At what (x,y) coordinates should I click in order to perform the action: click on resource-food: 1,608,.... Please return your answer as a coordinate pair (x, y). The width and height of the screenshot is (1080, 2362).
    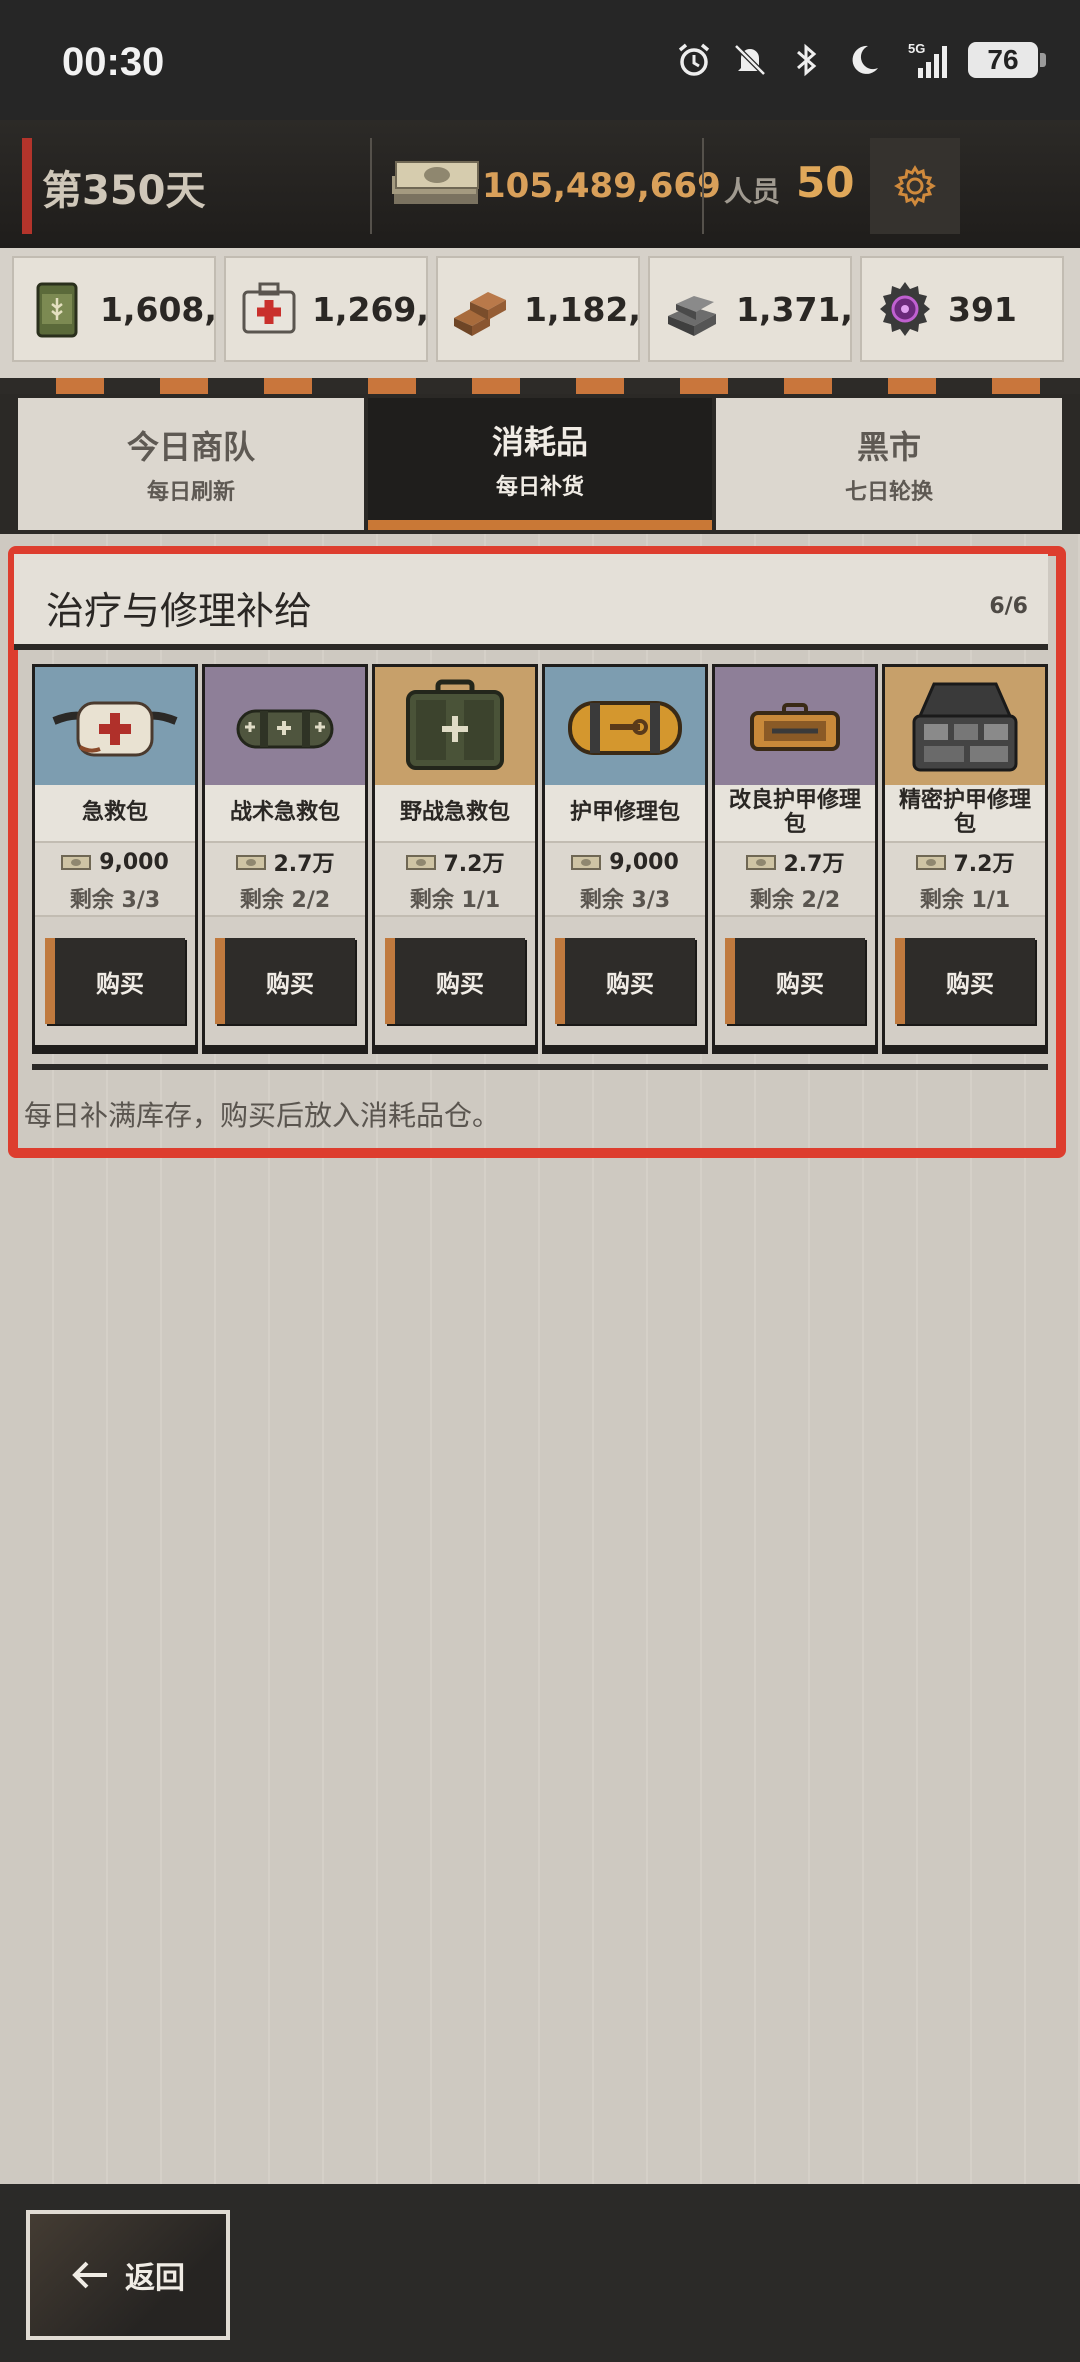
    Looking at the image, I should click on (114, 309).